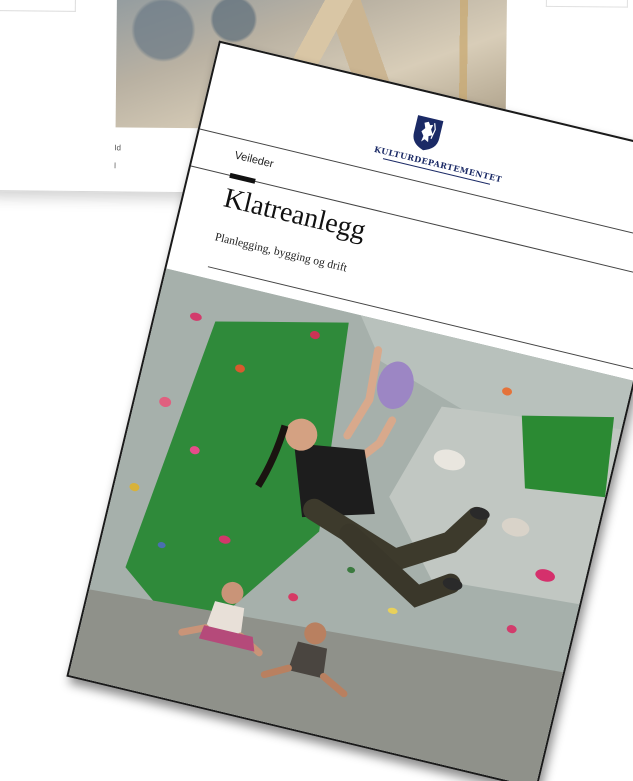  What do you see at coordinates (428, 133) in the screenshot?
I see `norwegian-coat-of-arms-icon` at bounding box center [428, 133].